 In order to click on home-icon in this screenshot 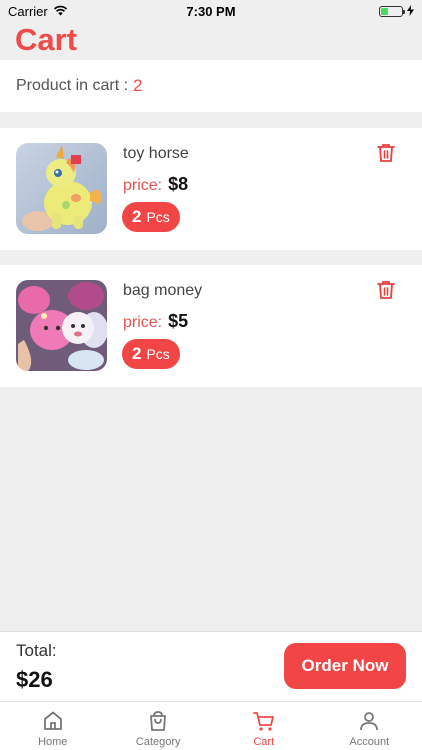, I will do `click(52, 720)`.